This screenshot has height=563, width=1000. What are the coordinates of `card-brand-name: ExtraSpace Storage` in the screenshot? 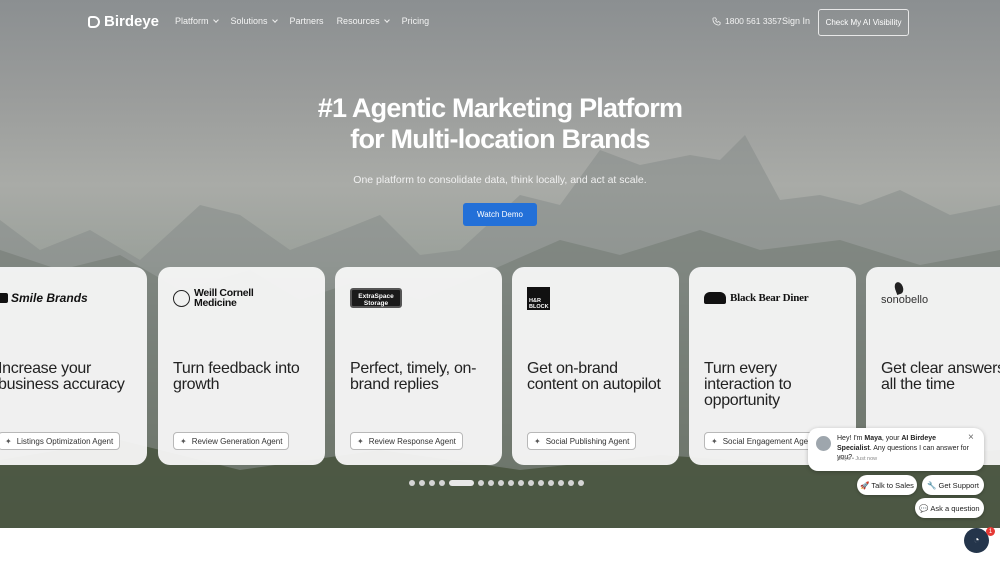 It's located at (376, 298).